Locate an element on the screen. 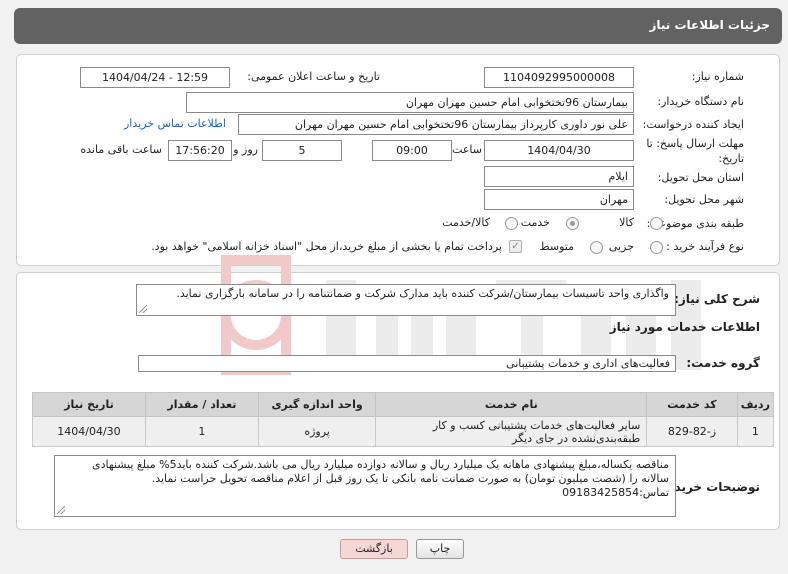  province-label: استان محل تحویل: is located at coordinates (700, 177).